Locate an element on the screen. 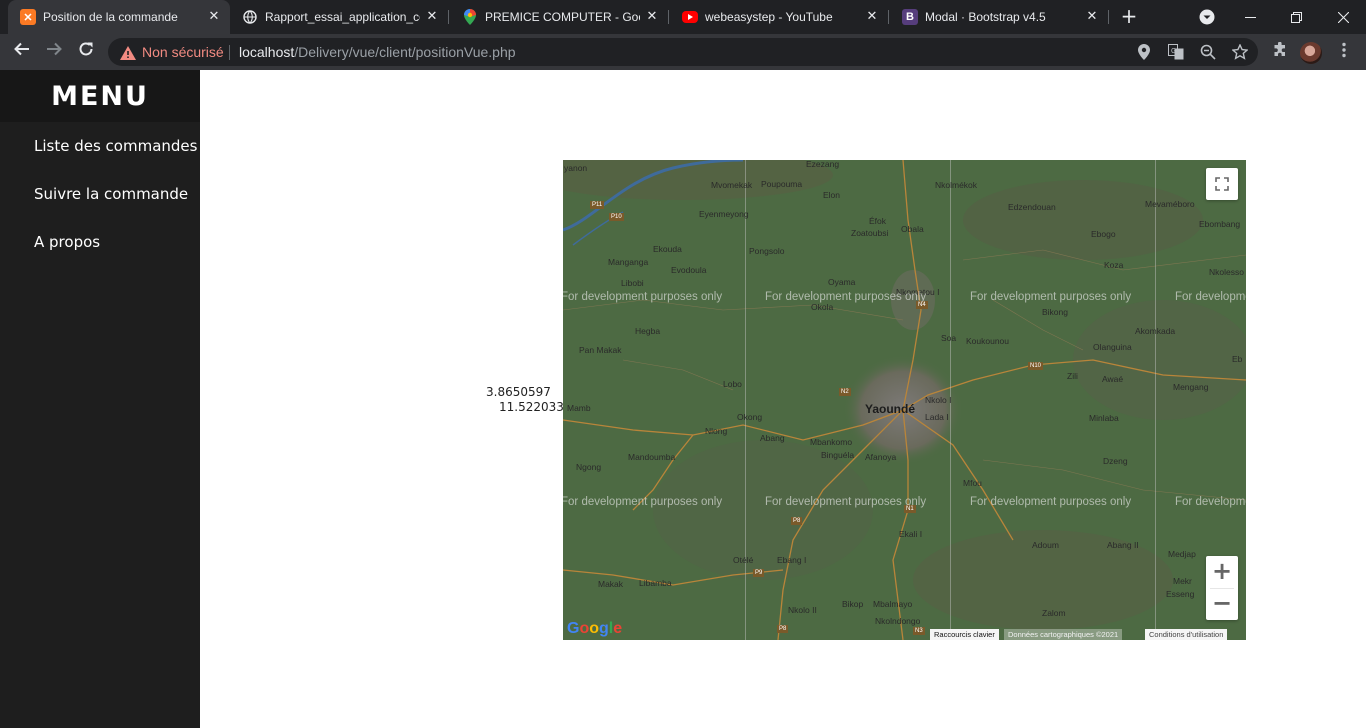 The image size is (1366, 728). map-label: Elon is located at coordinates (832, 195).